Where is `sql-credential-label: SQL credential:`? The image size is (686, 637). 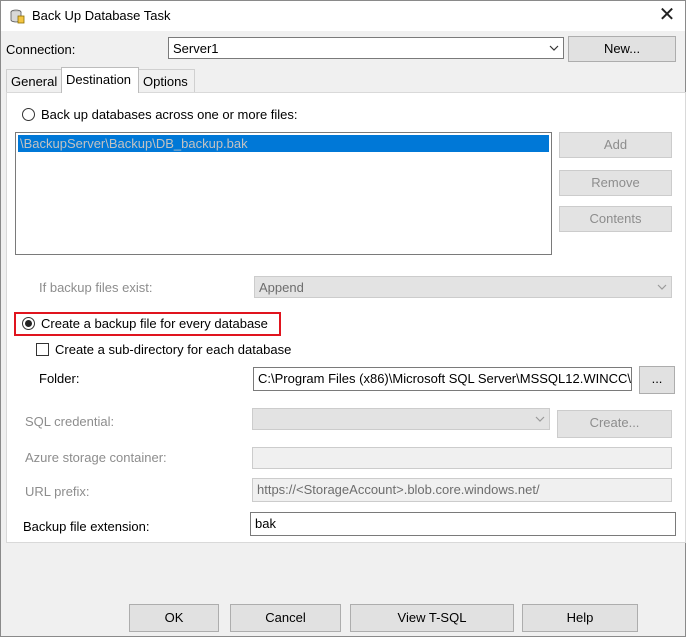 sql-credential-label: SQL credential: is located at coordinates (70, 421).